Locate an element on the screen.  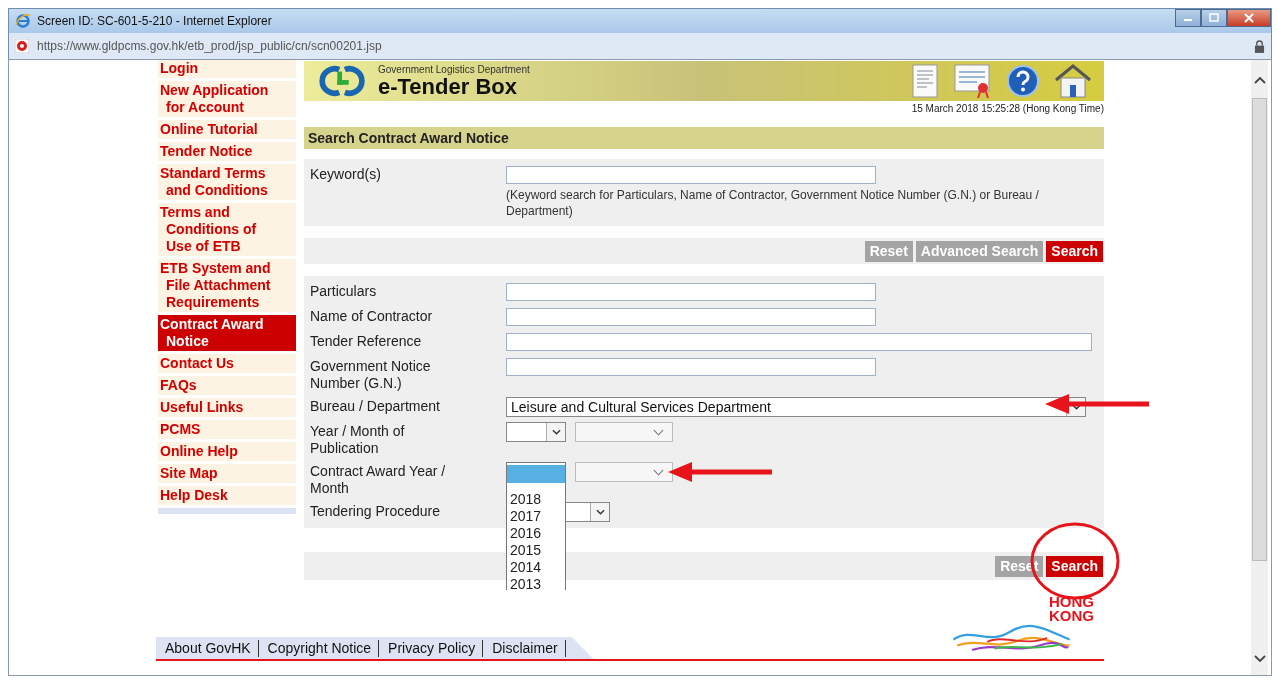
field-label: Tender Reference is located at coordinates (366, 341).